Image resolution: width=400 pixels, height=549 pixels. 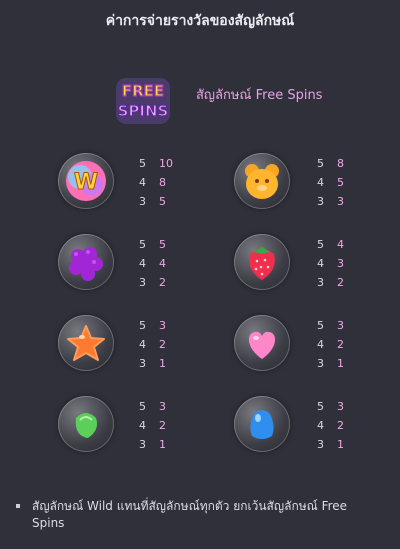 What do you see at coordinates (259, 95) in the screenshot?
I see `free-spins-label: สัญลักษณ์ Free Spins` at bounding box center [259, 95].